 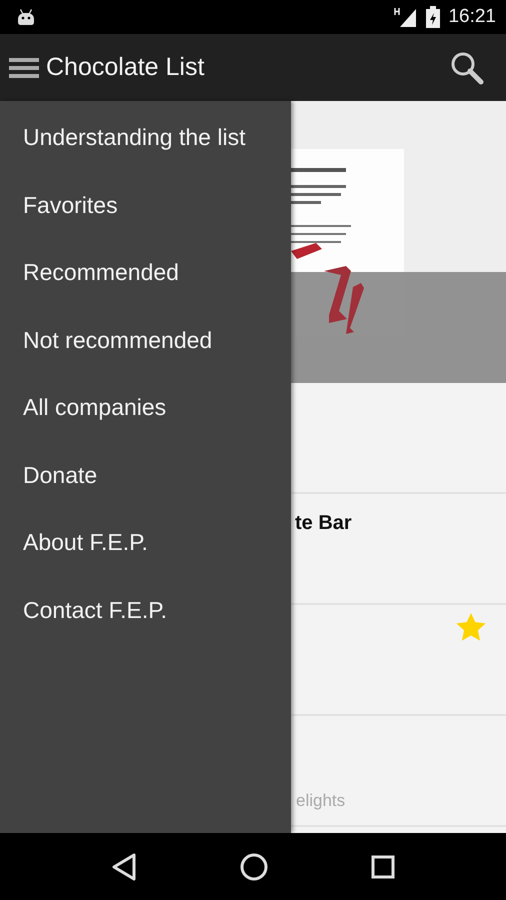 What do you see at coordinates (124, 866) in the screenshot?
I see `back-icon` at bounding box center [124, 866].